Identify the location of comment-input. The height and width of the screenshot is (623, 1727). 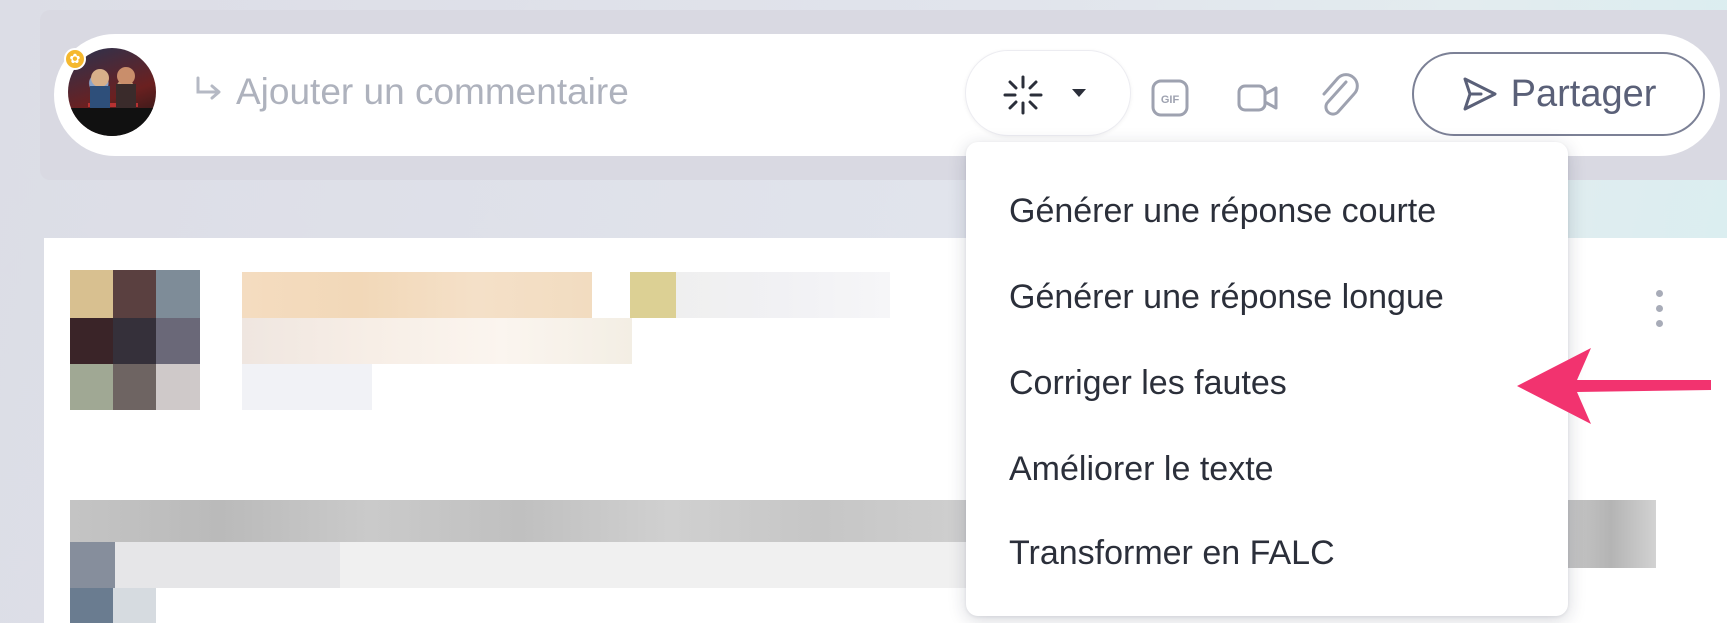
(586, 92).